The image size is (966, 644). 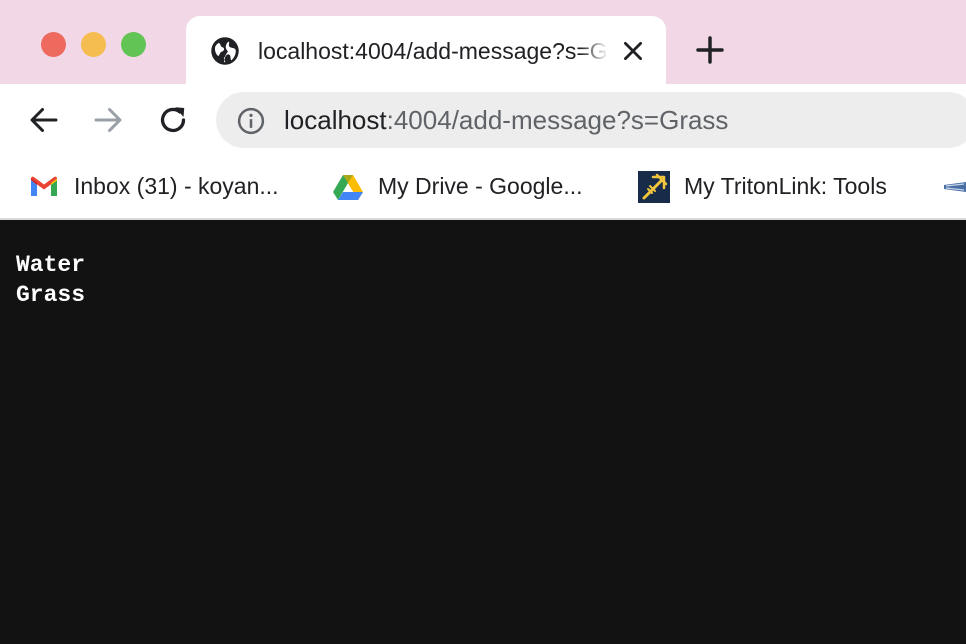 I want to click on minimize-window-button, so click(x=93, y=44).